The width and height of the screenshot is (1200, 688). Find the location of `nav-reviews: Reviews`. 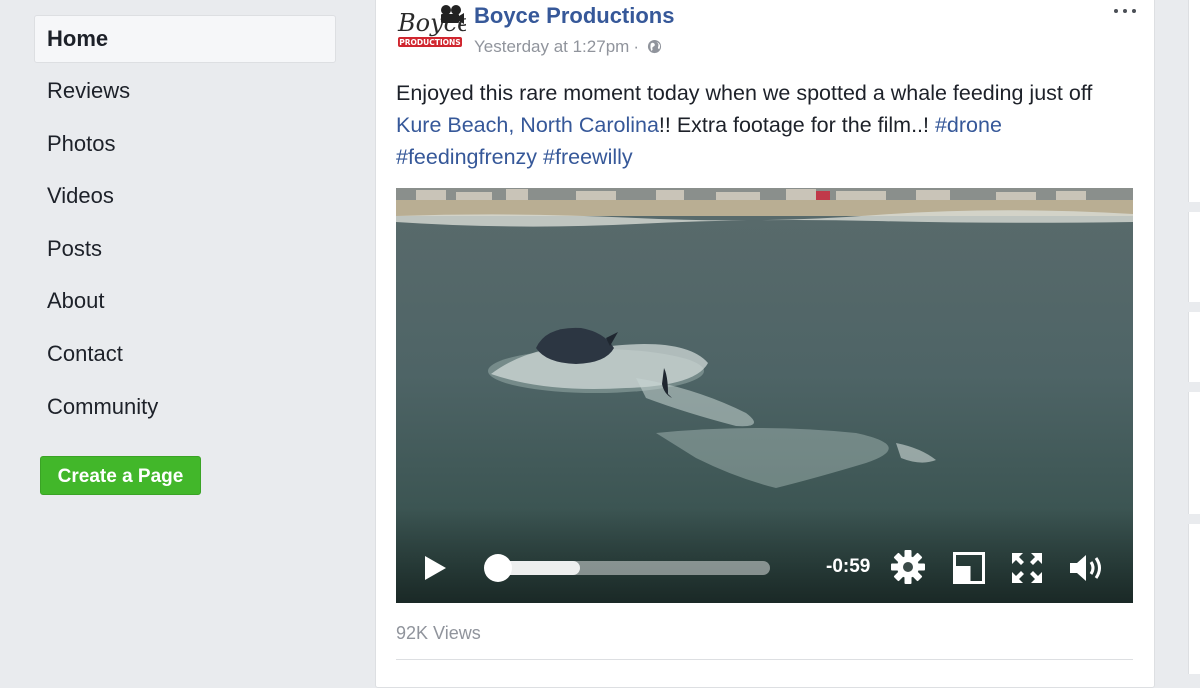

nav-reviews: Reviews is located at coordinates (185, 91).